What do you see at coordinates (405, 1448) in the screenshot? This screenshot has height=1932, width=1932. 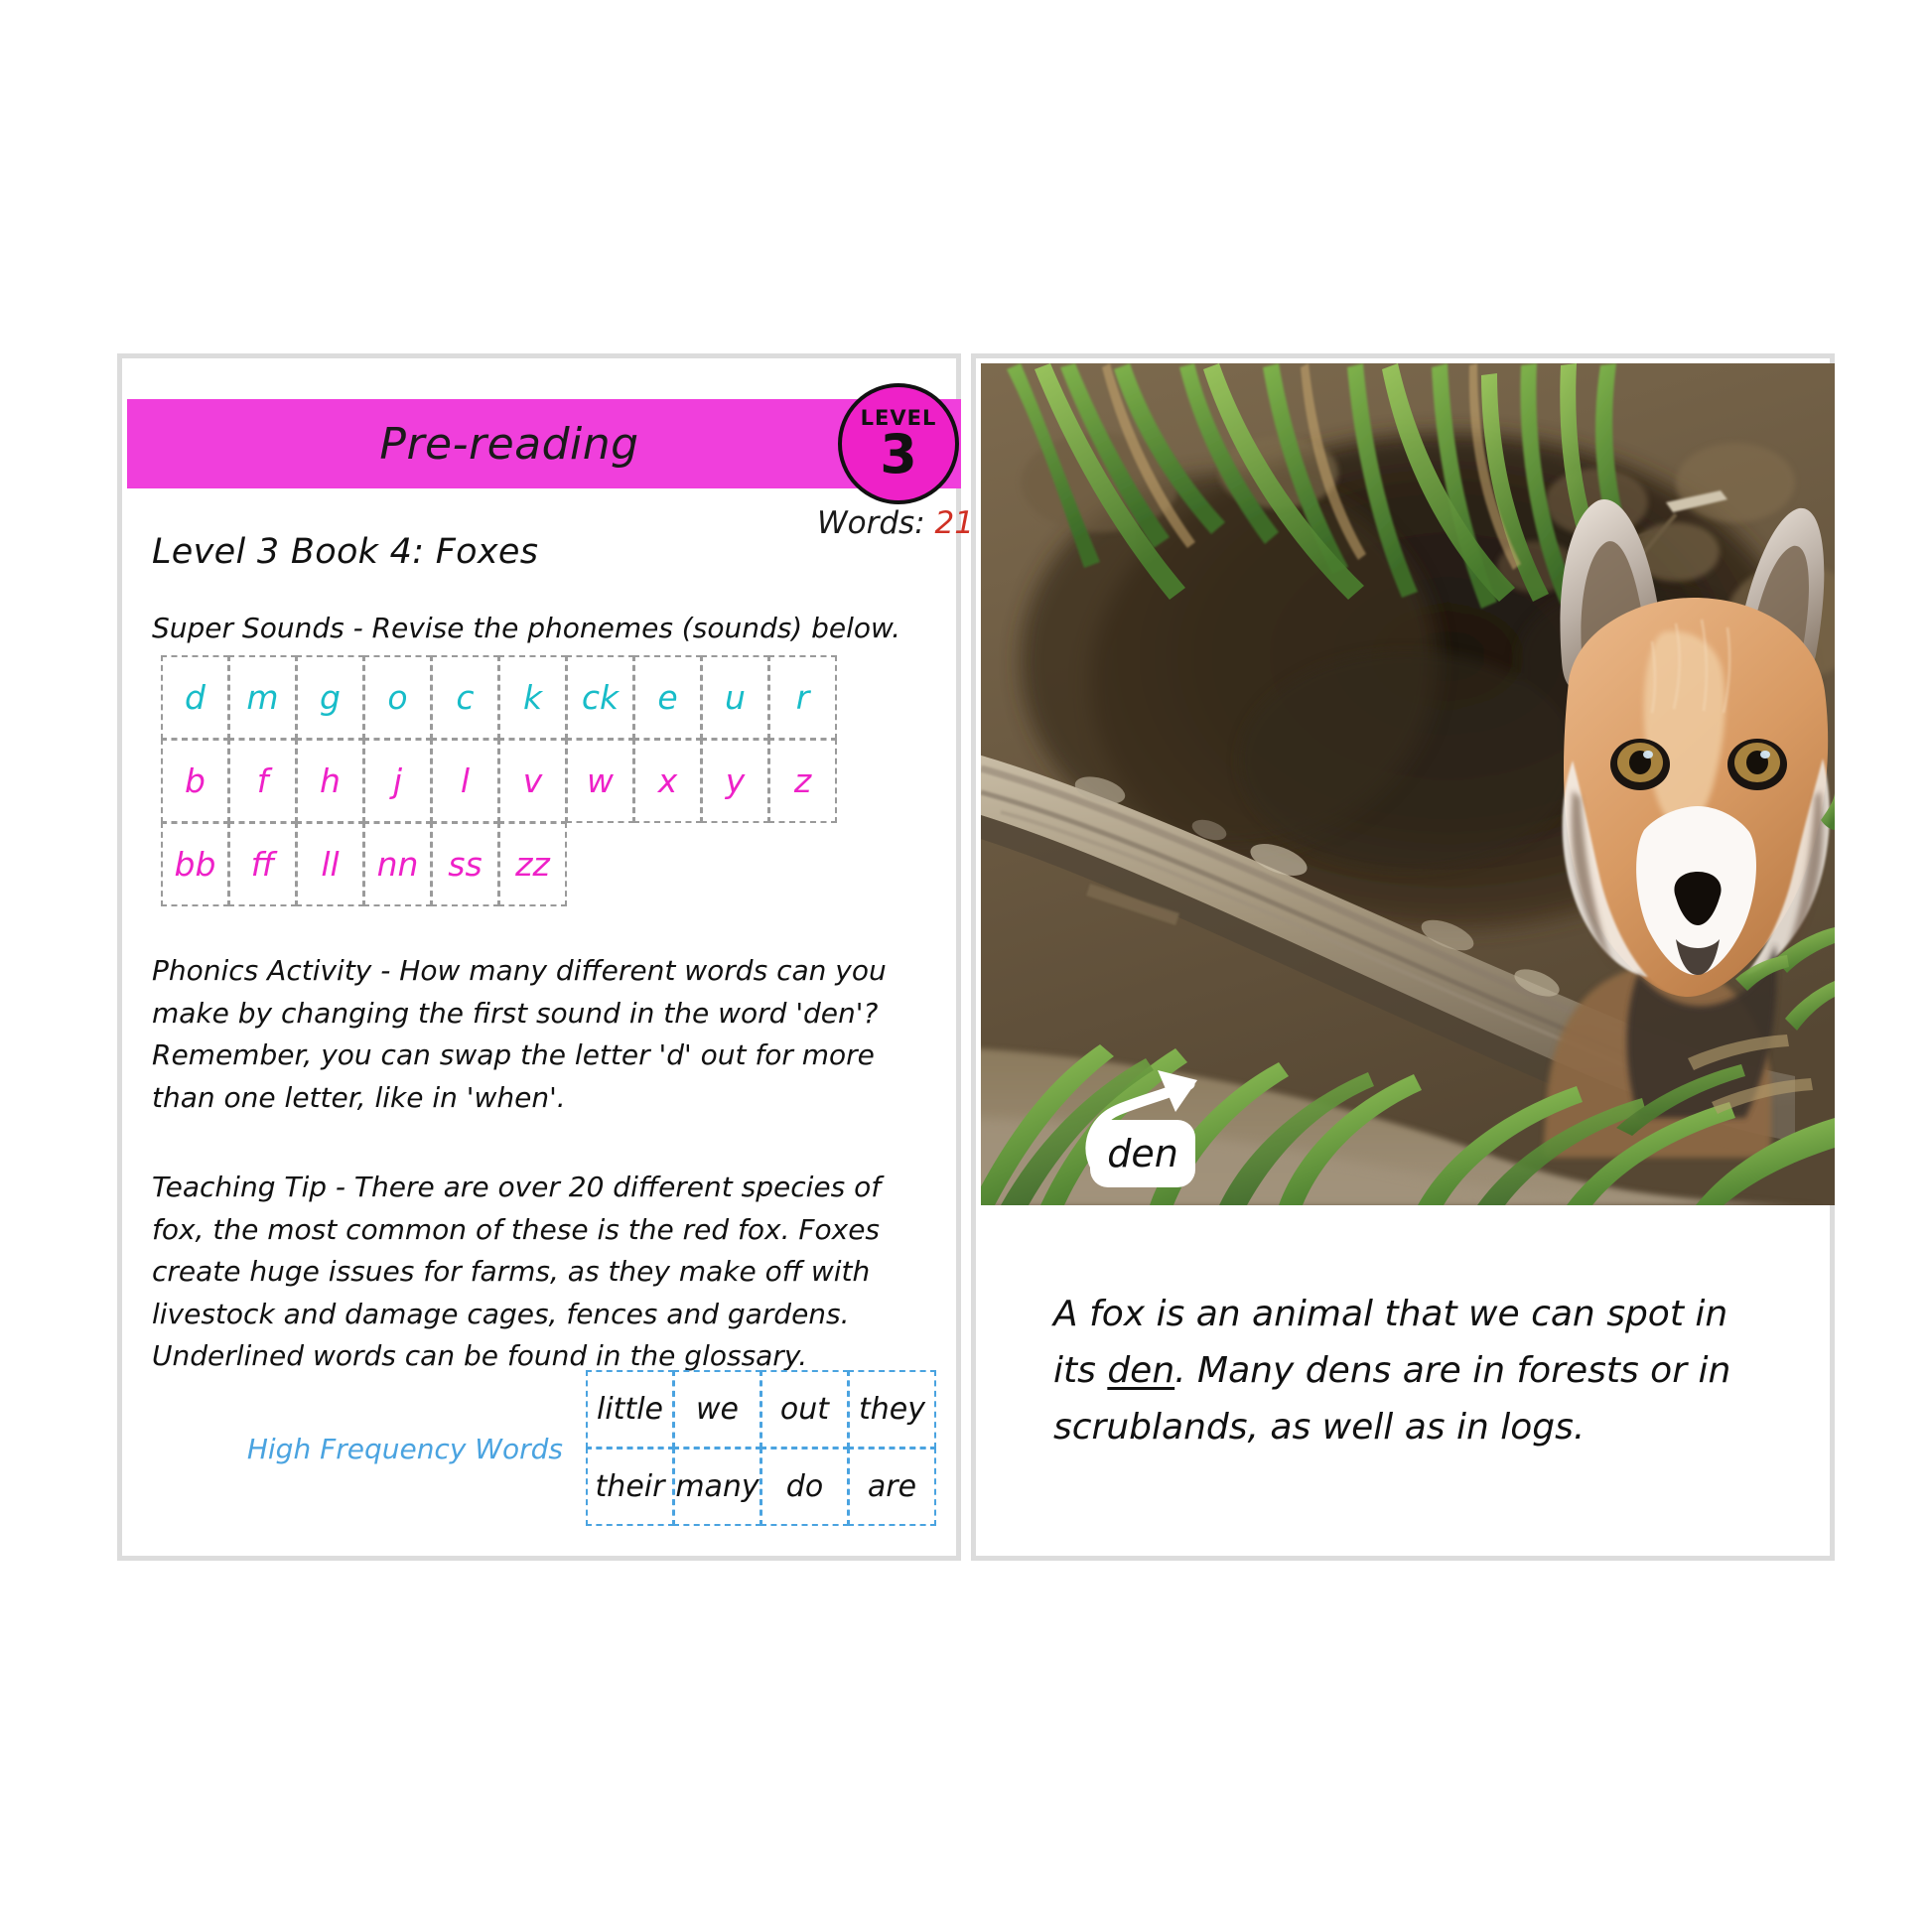 I see `high-frequency-words-label: High Frequency Words` at bounding box center [405, 1448].